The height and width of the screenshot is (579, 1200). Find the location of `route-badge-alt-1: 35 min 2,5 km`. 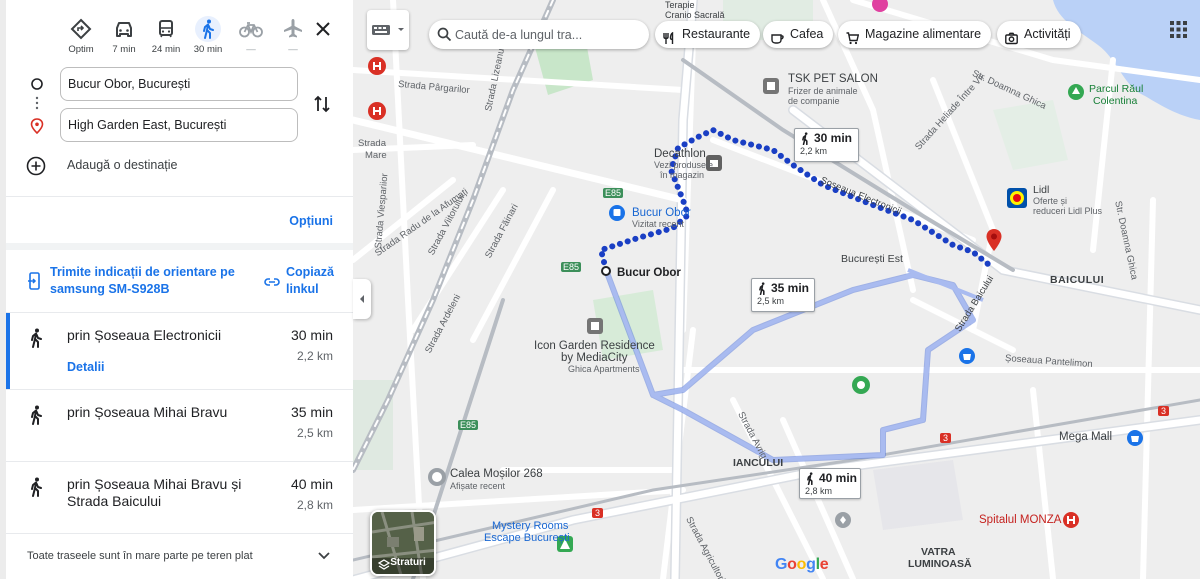

route-badge-alt-1: 35 min 2,5 km is located at coordinates (783, 295).